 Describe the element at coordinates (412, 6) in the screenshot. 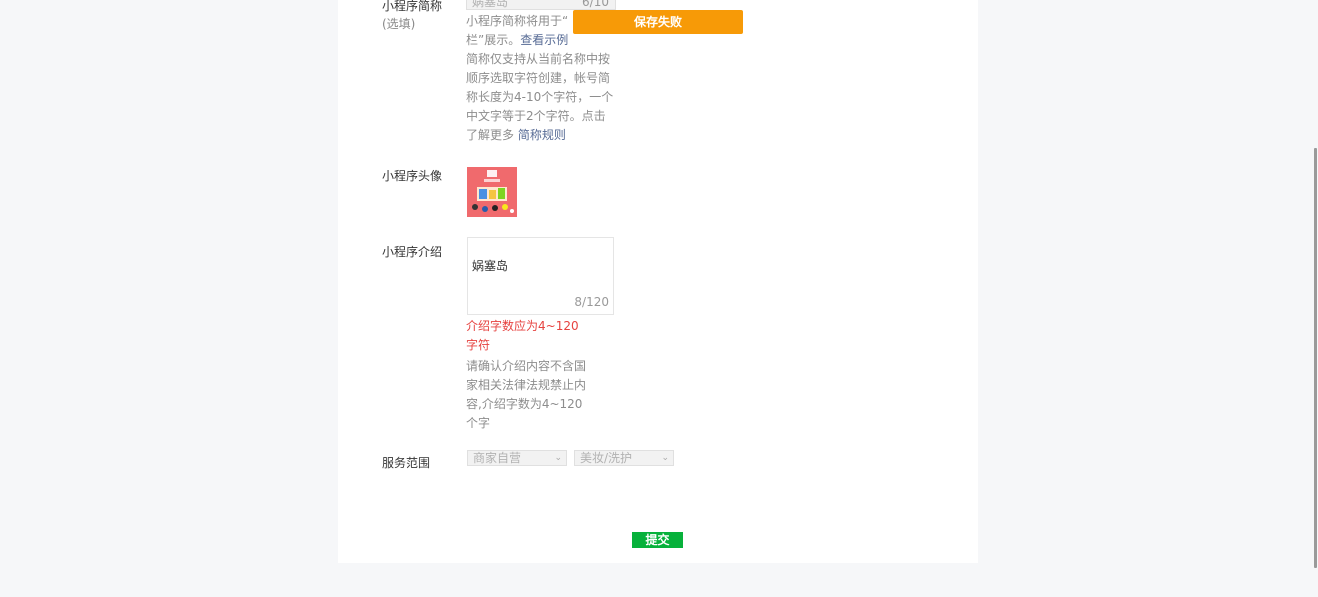

I see `short-name-label-text: 小程序简称` at that location.